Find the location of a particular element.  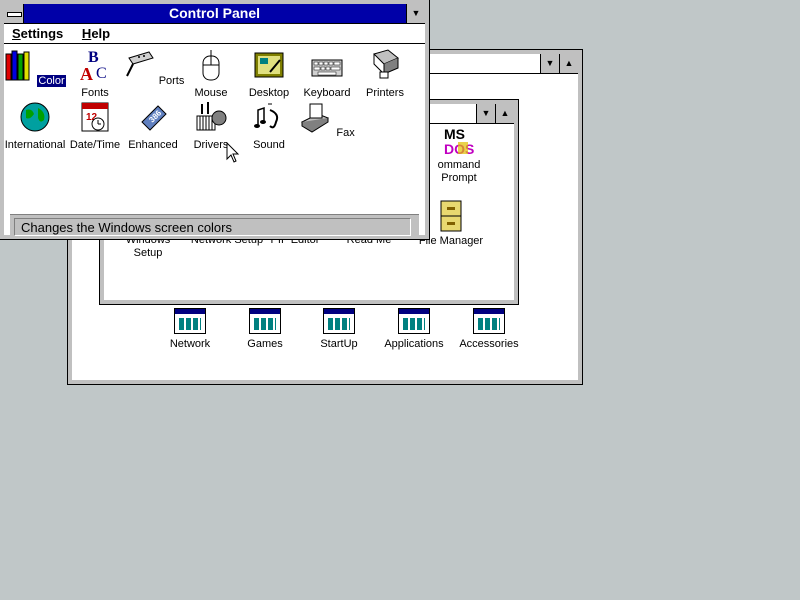

menu-settings: Settings is located at coordinates (37, 32).